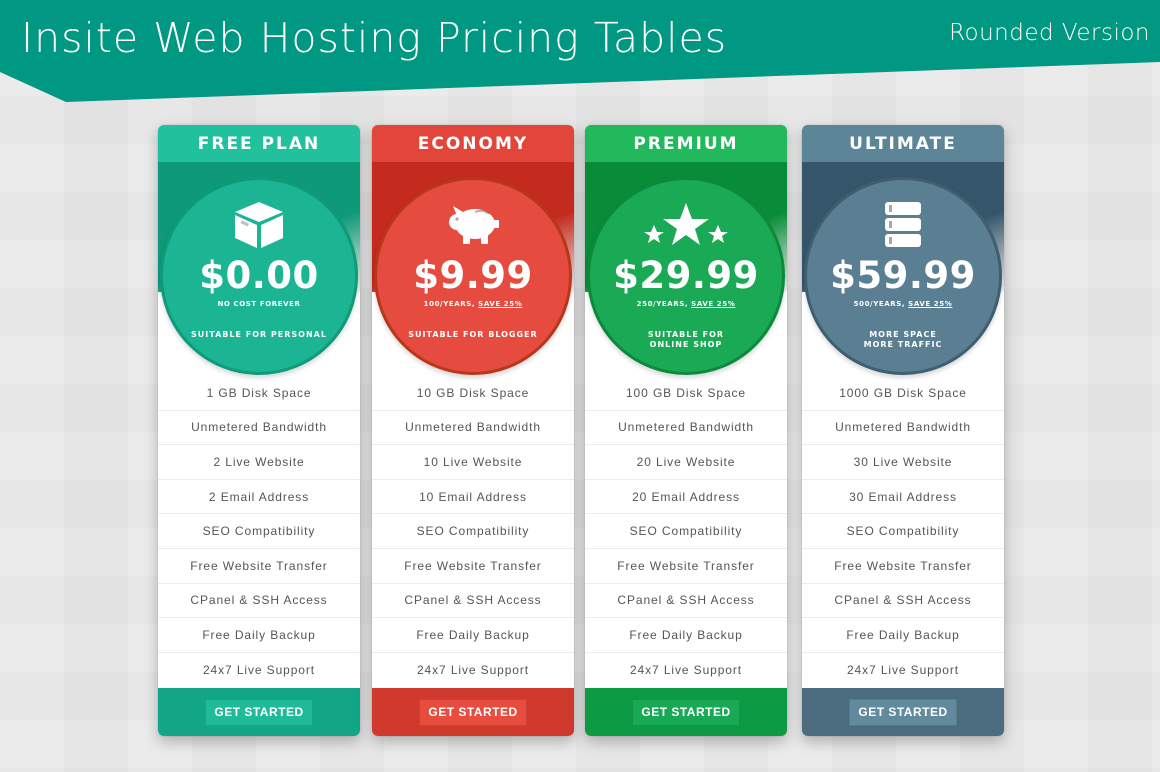  I want to click on plan-name: FREE PLAN, so click(259, 143).